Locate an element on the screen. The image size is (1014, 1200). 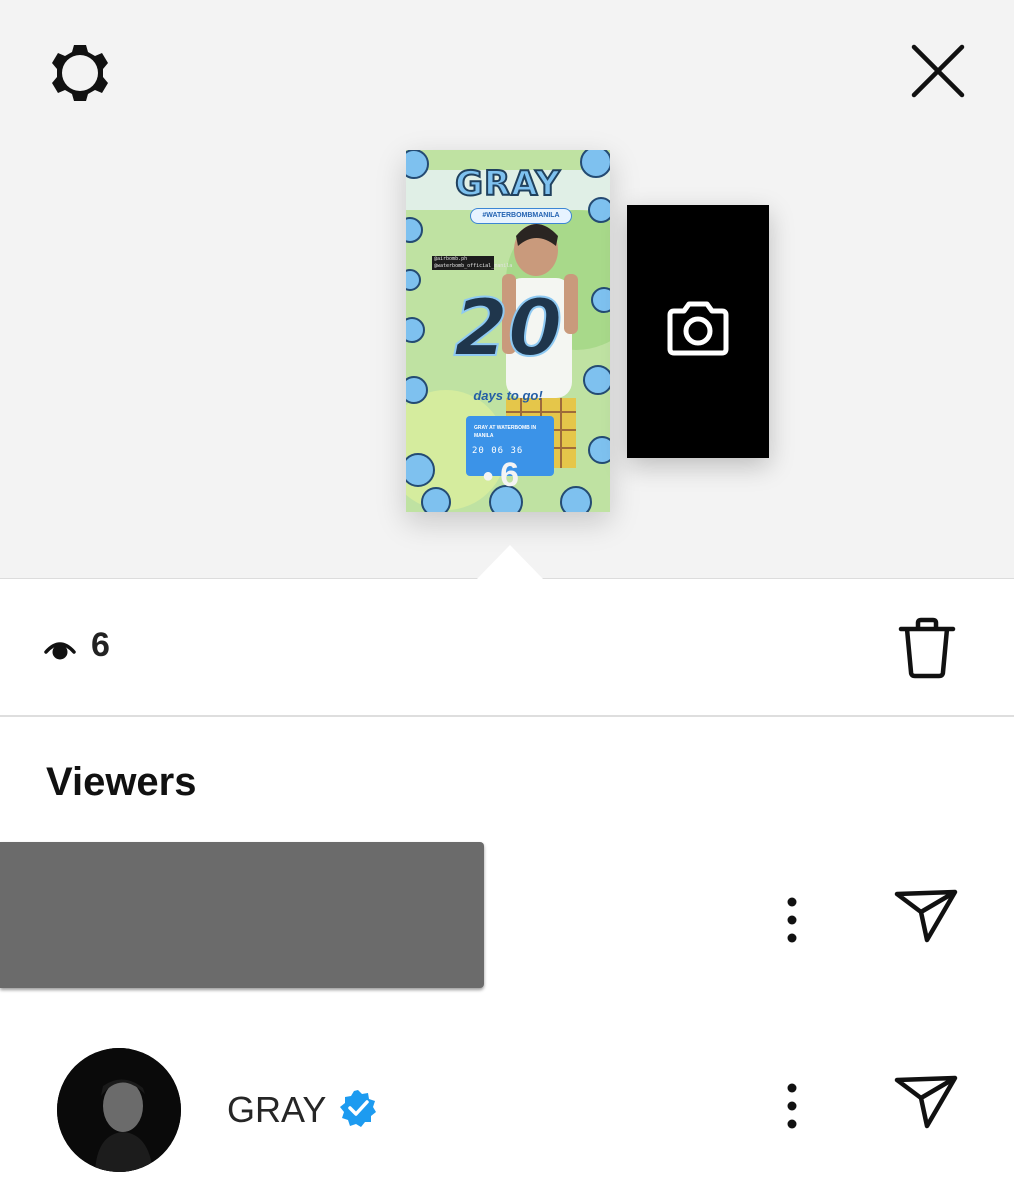
viewer-row is located at coordinates (507, 915).